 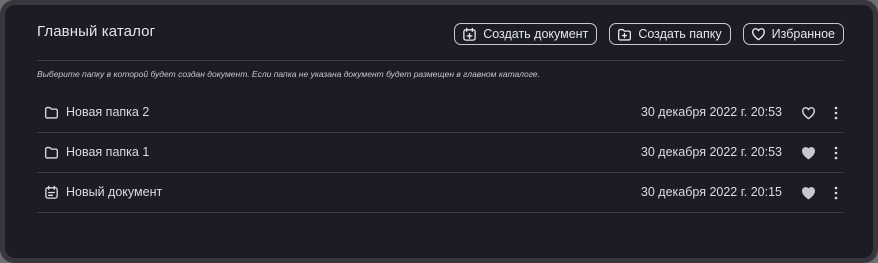 I want to click on favorites-label: Избранное, so click(x=803, y=34).